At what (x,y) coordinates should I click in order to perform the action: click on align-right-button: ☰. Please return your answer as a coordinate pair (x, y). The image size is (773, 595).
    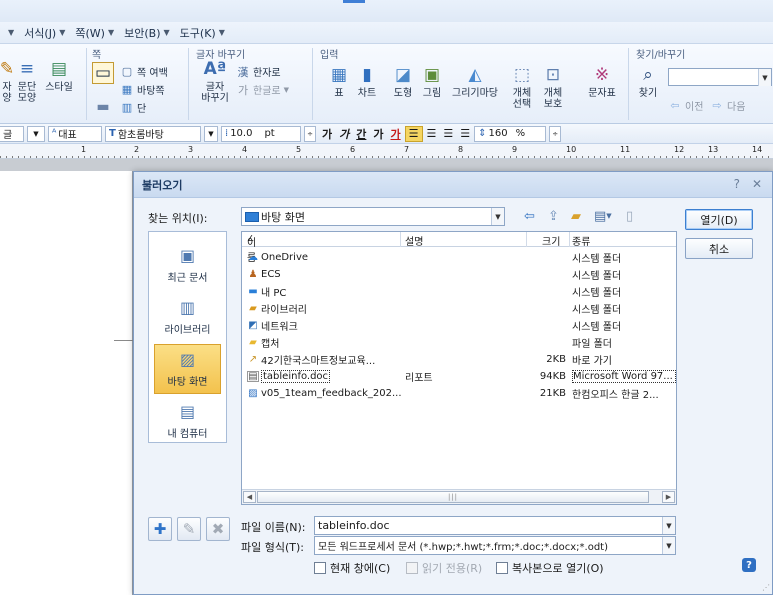
    Looking at the image, I should click on (465, 134).